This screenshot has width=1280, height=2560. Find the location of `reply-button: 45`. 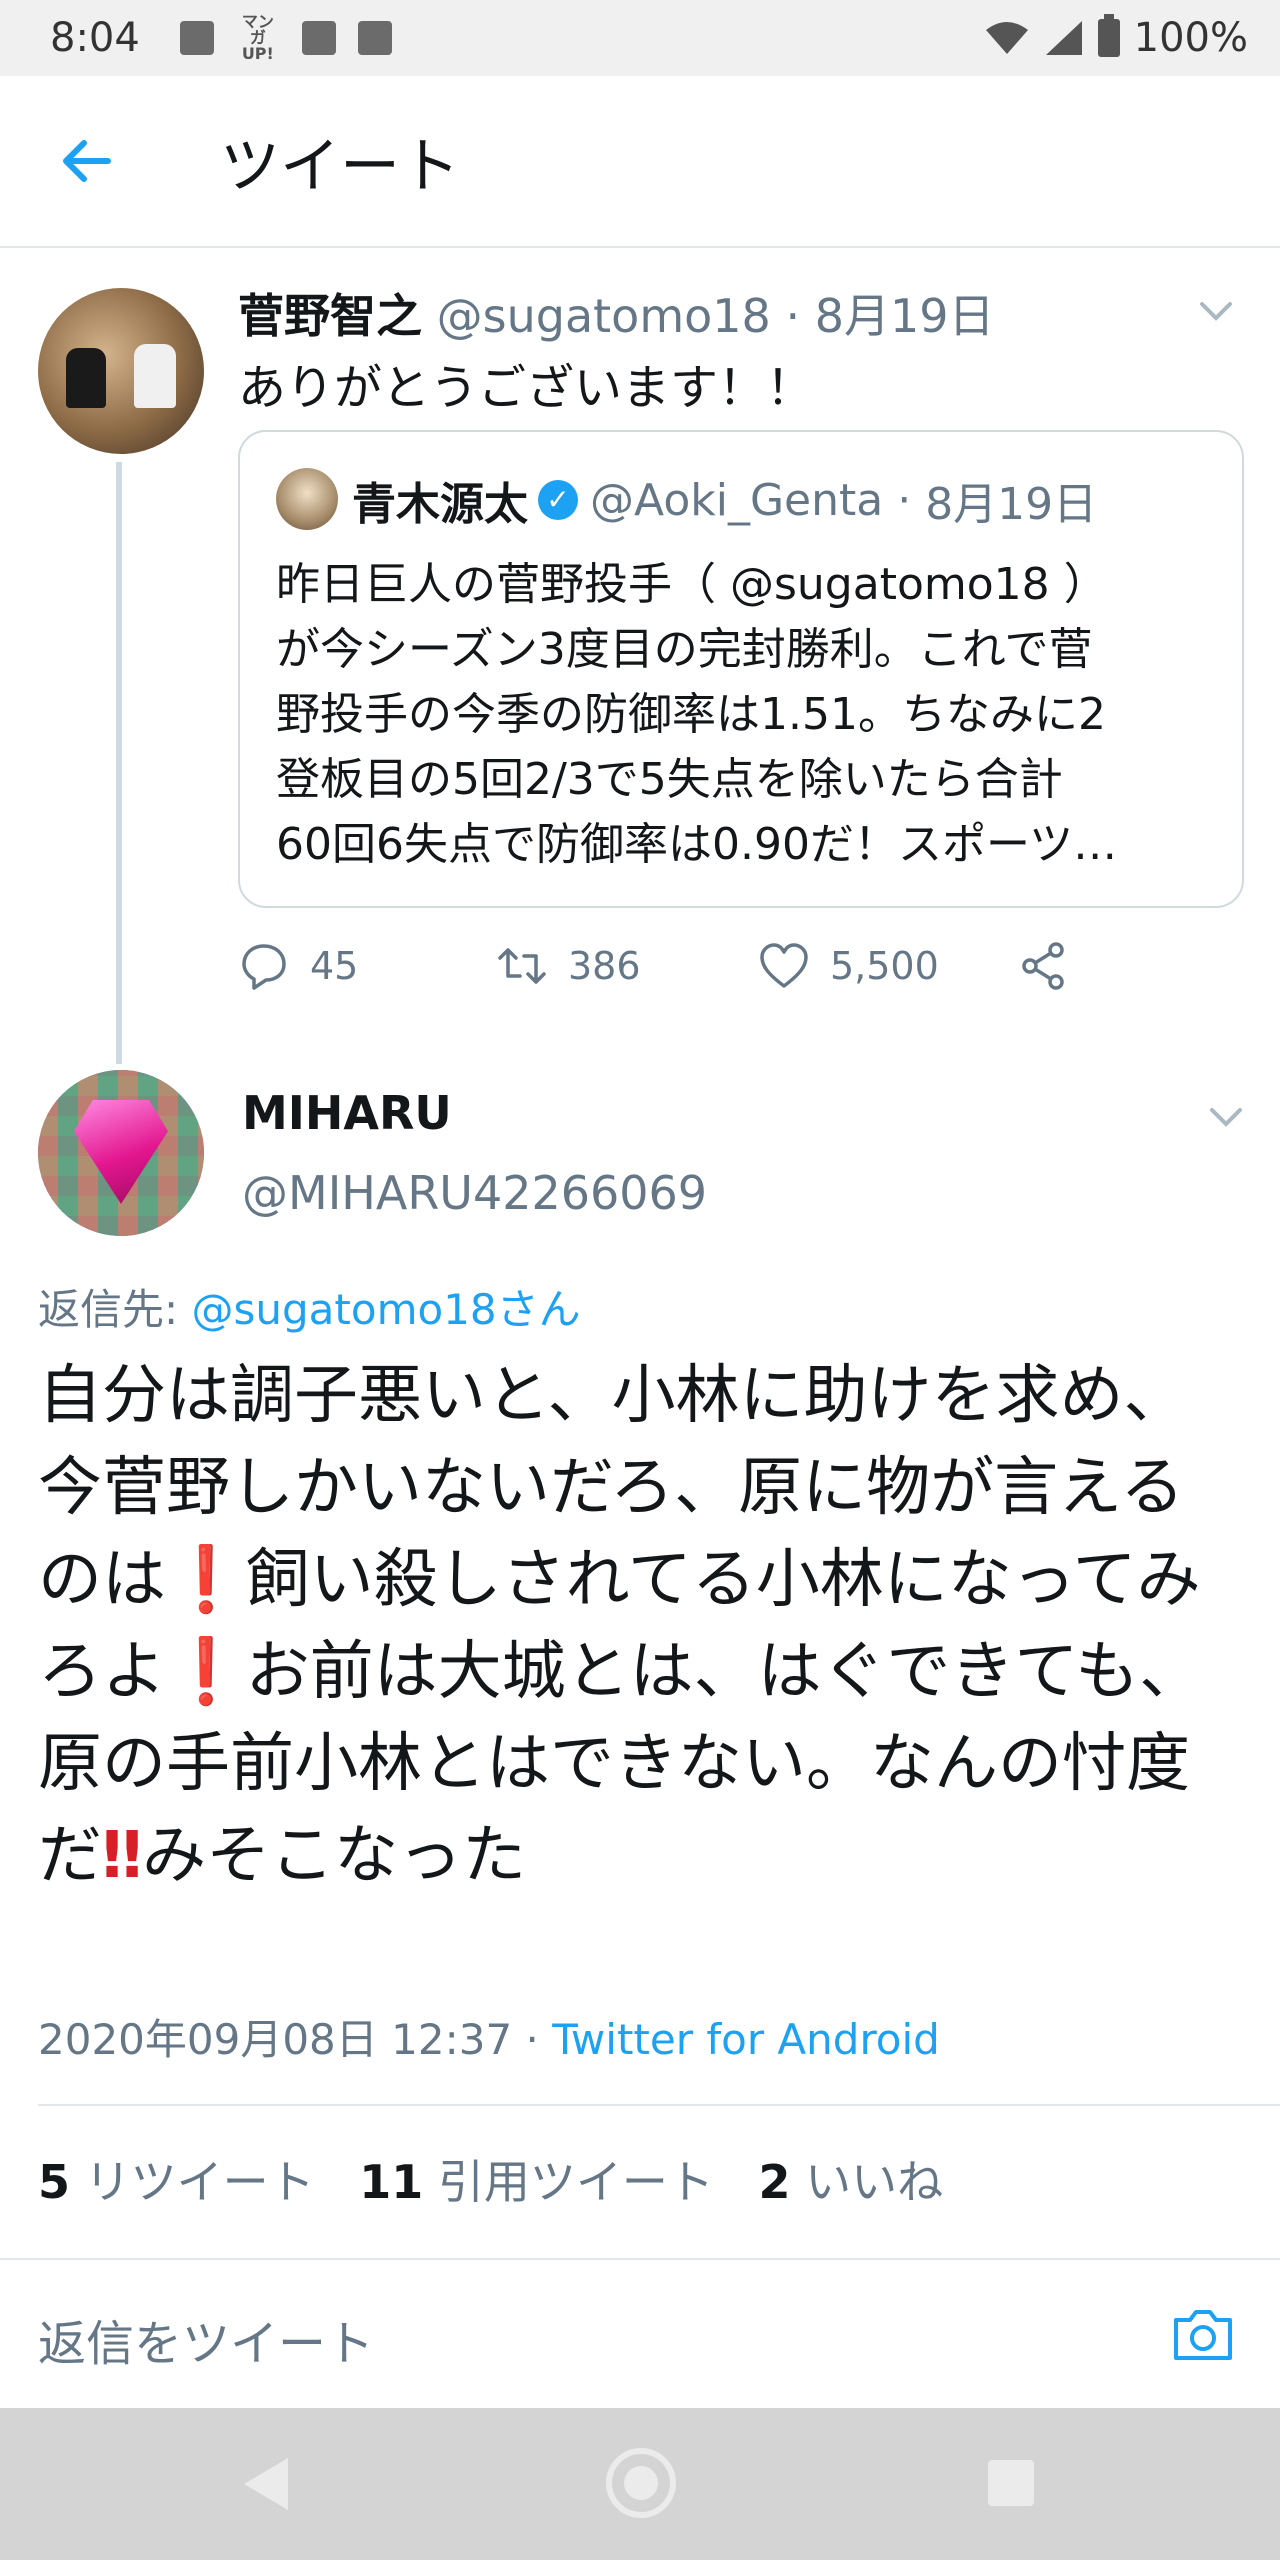

reply-button: 45 is located at coordinates (298, 966).